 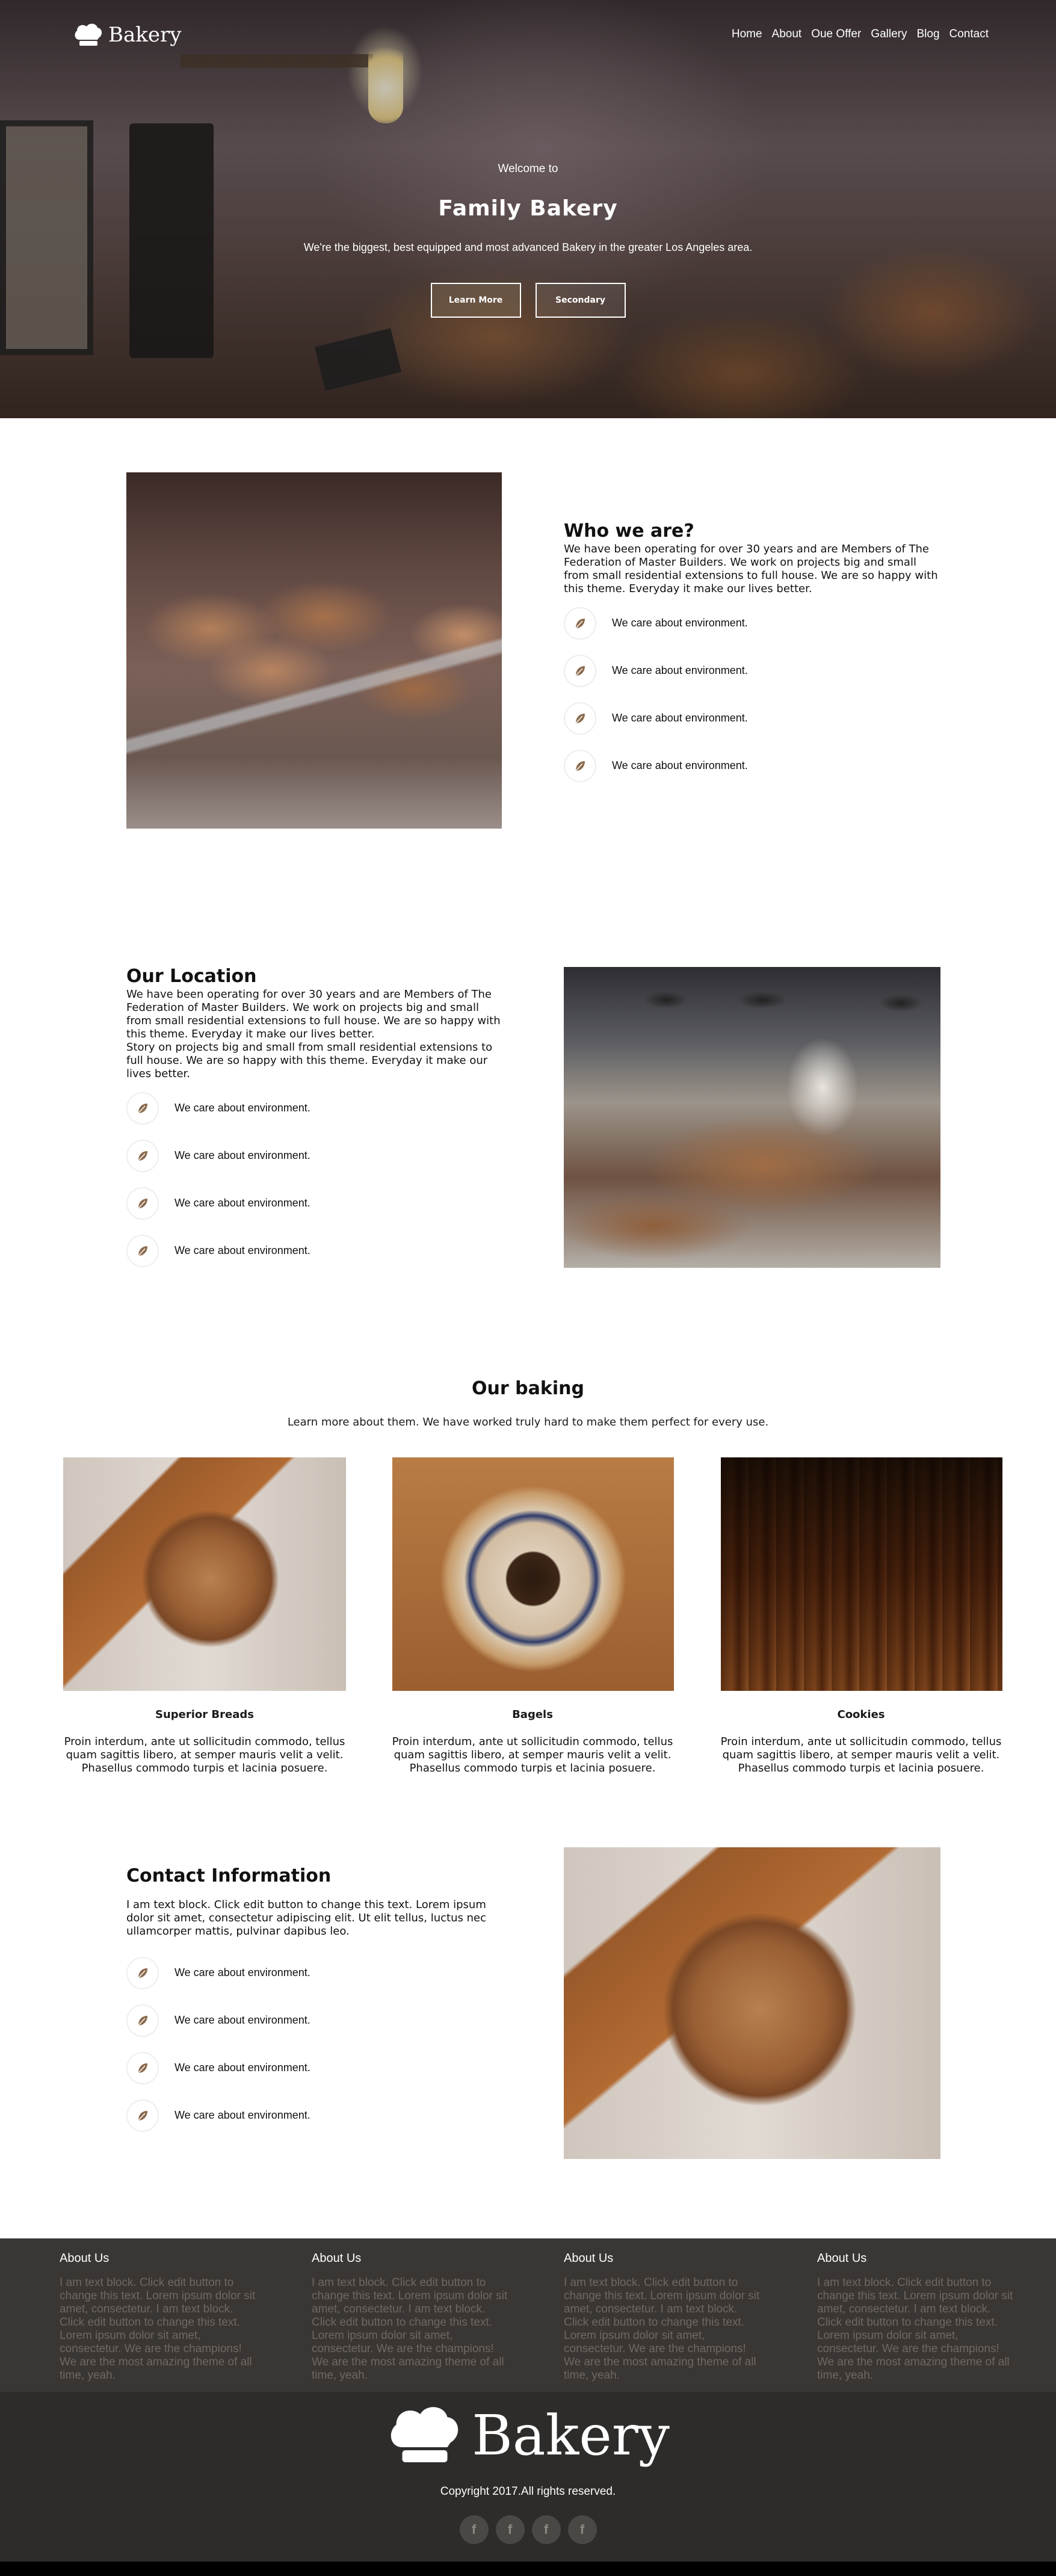 What do you see at coordinates (204, 1714) in the screenshot?
I see `card-title: Superior Breads` at bounding box center [204, 1714].